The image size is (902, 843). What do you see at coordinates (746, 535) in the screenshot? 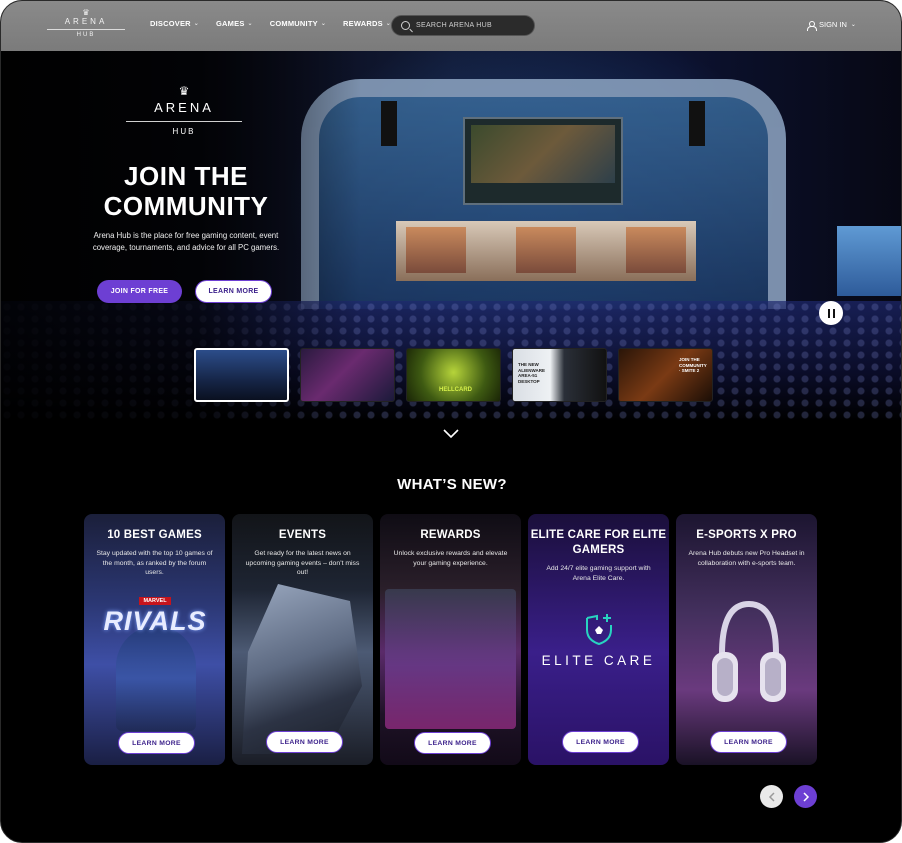
I see `card-title: E-SPORTS X PRO` at bounding box center [746, 535].